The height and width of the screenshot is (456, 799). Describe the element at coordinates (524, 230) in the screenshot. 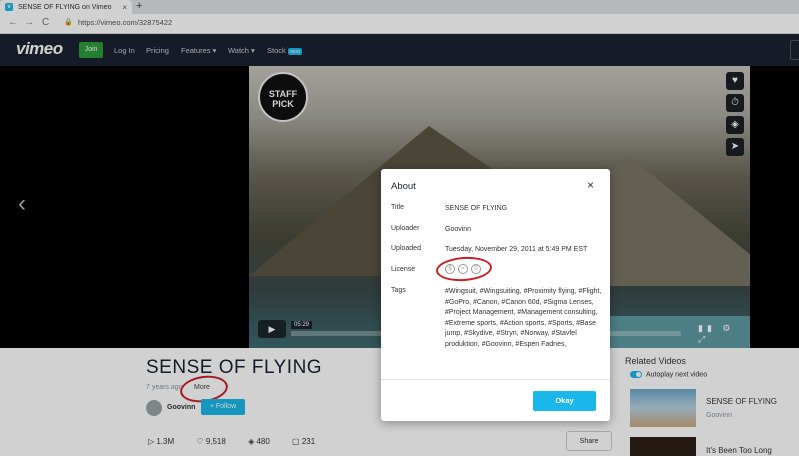

I see `uploader-value: Goovinn` at that location.